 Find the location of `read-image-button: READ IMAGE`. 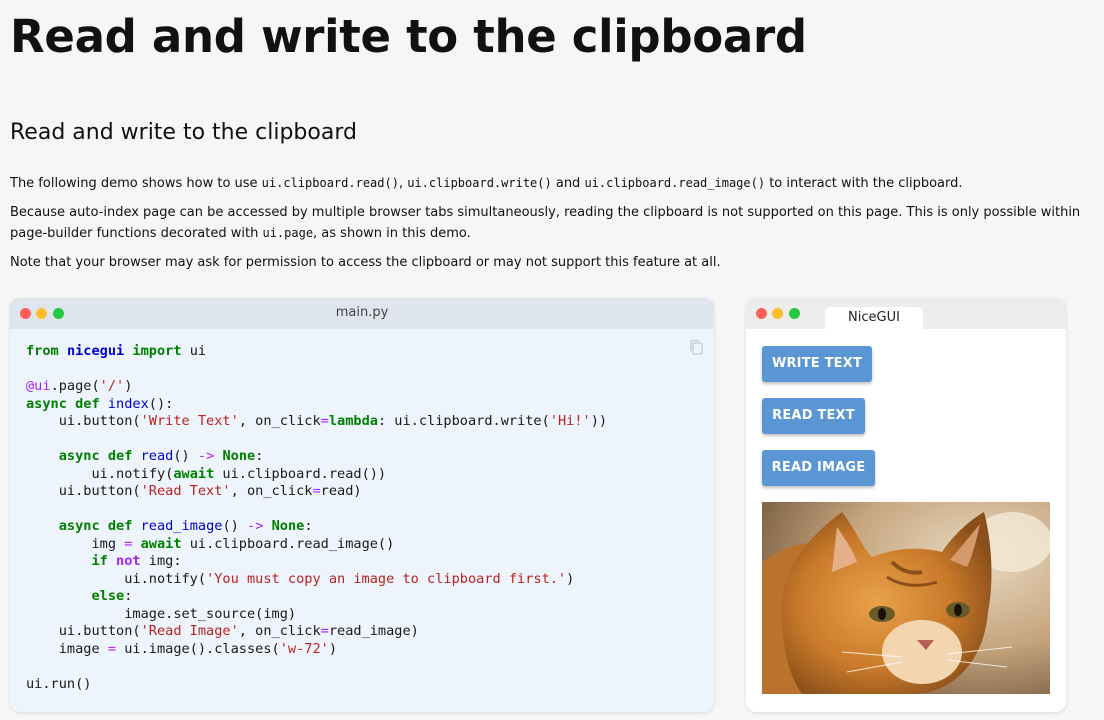

read-image-button: READ IMAGE is located at coordinates (818, 468).